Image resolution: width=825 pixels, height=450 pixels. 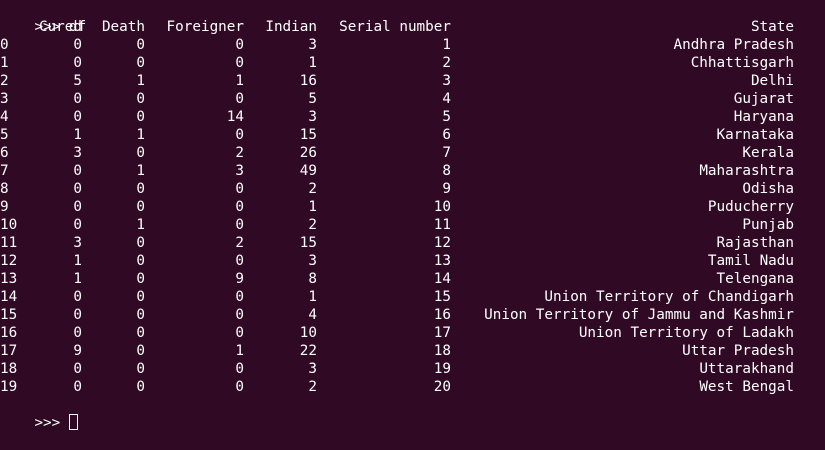 I want to click on cell-serial-number: 1, so click(x=446, y=45).